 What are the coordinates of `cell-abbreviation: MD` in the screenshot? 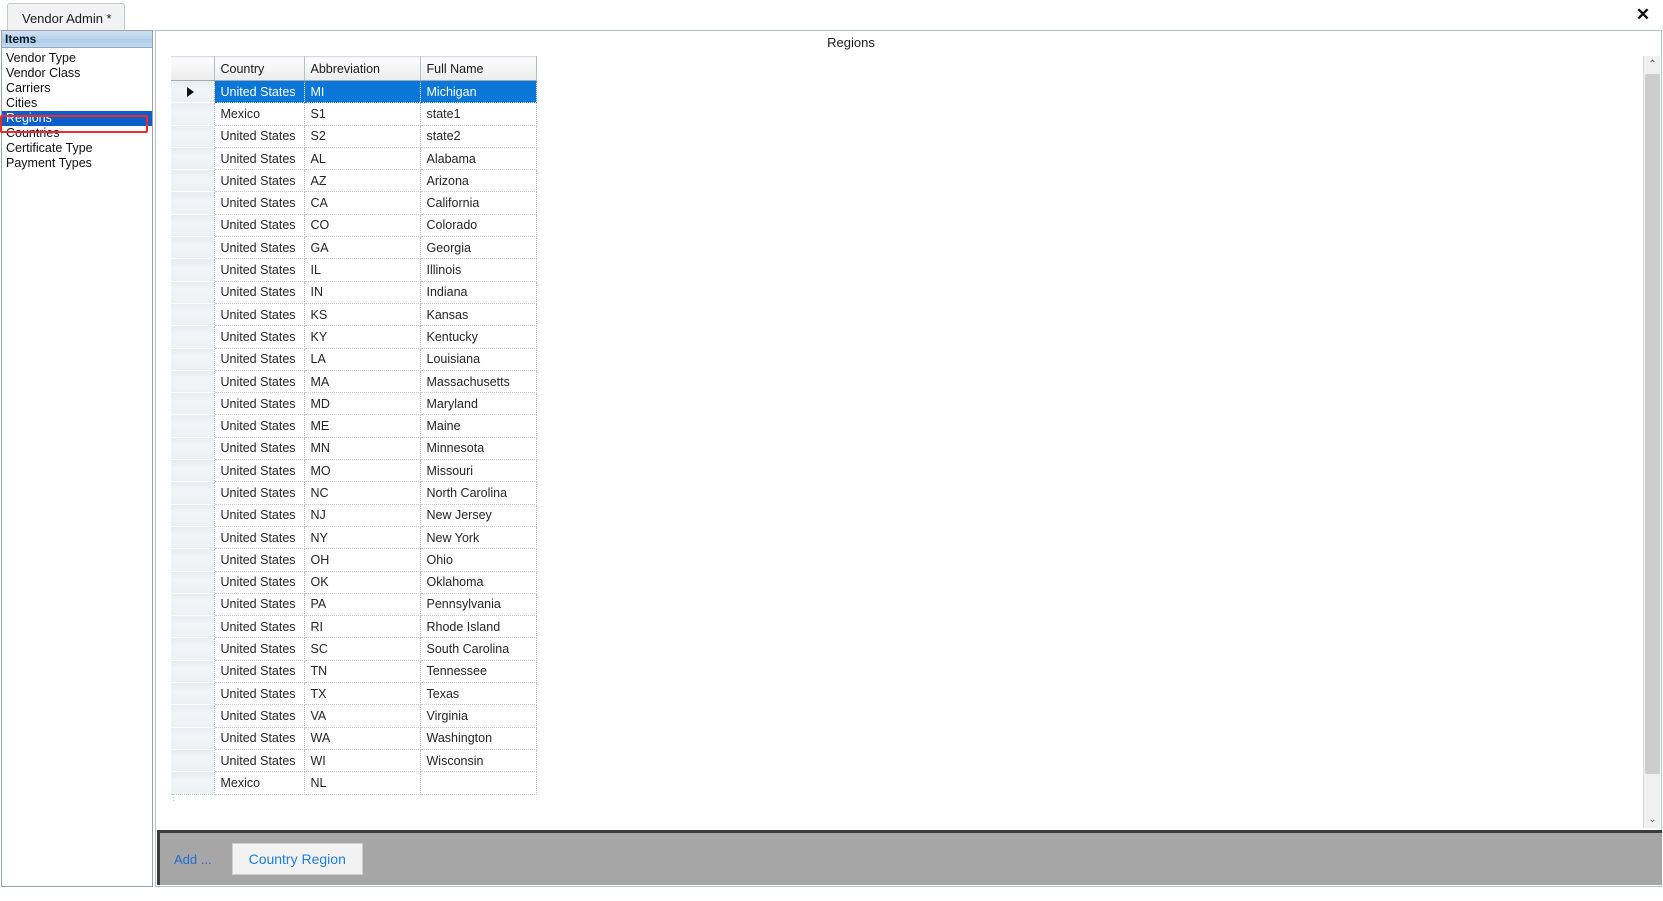 It's located at (362, 404).